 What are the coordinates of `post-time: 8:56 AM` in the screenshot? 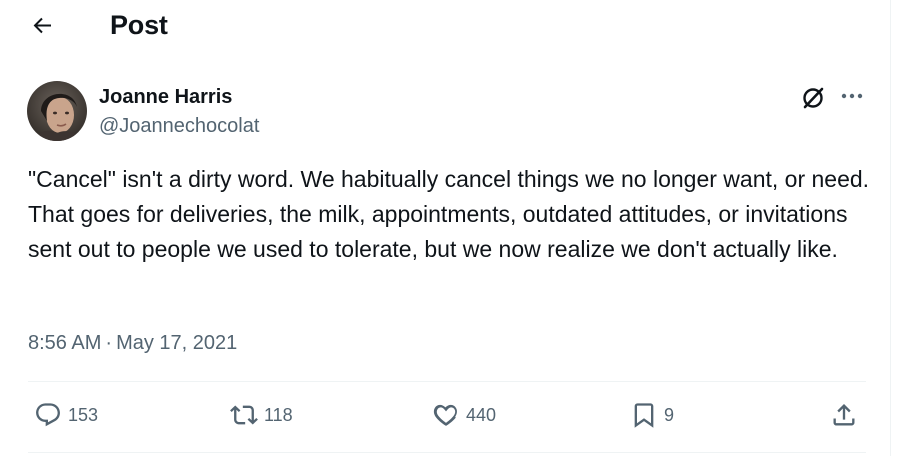 It's located at (64, 343).